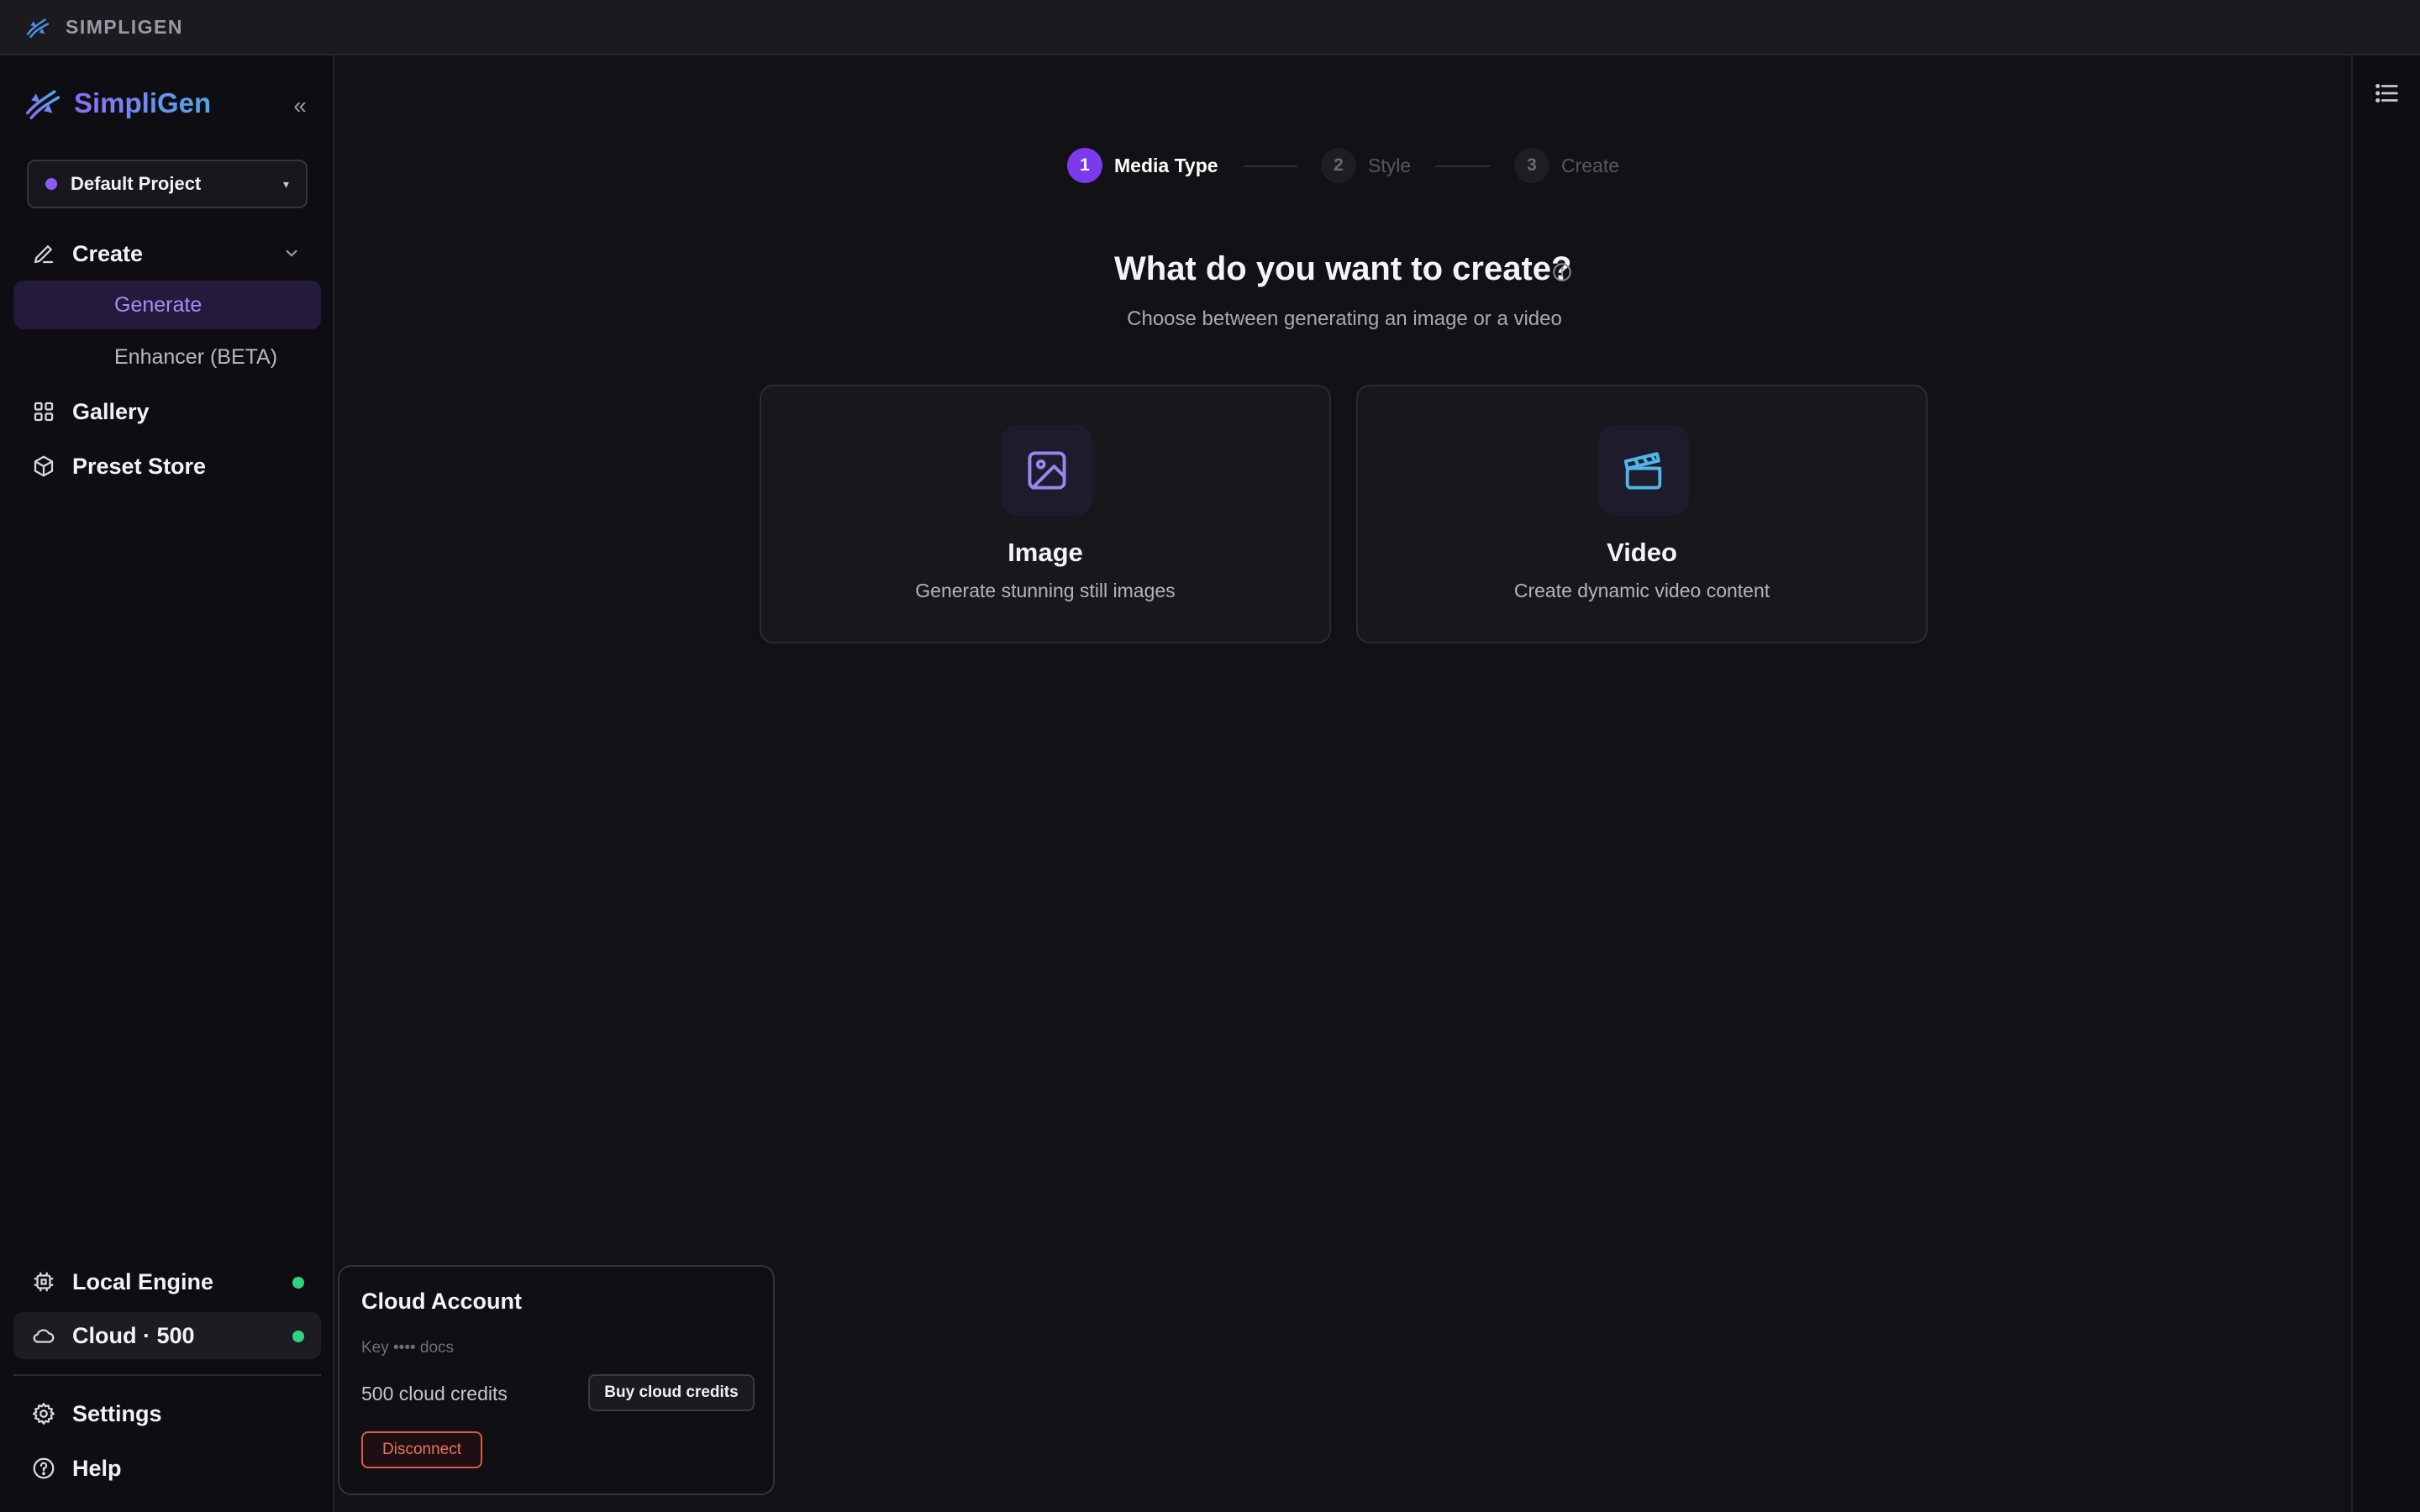 The height and width of the screenshot is (1512, 2420). Describe the element at coordinates (1366, 165) in the screenshot. I see `step-style: 2 Style` at that location.